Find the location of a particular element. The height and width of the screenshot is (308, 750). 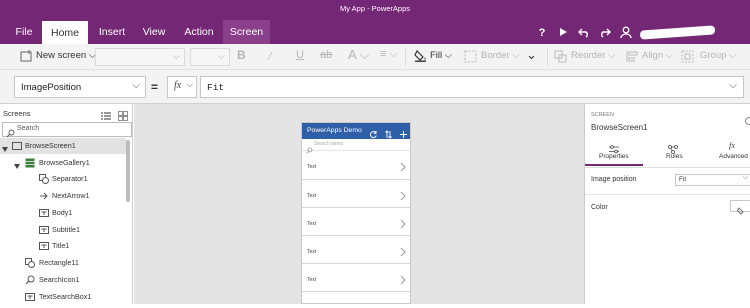

tree-item-browsegallery1: BrowseGallery1 is located at coordinates (63, 163).